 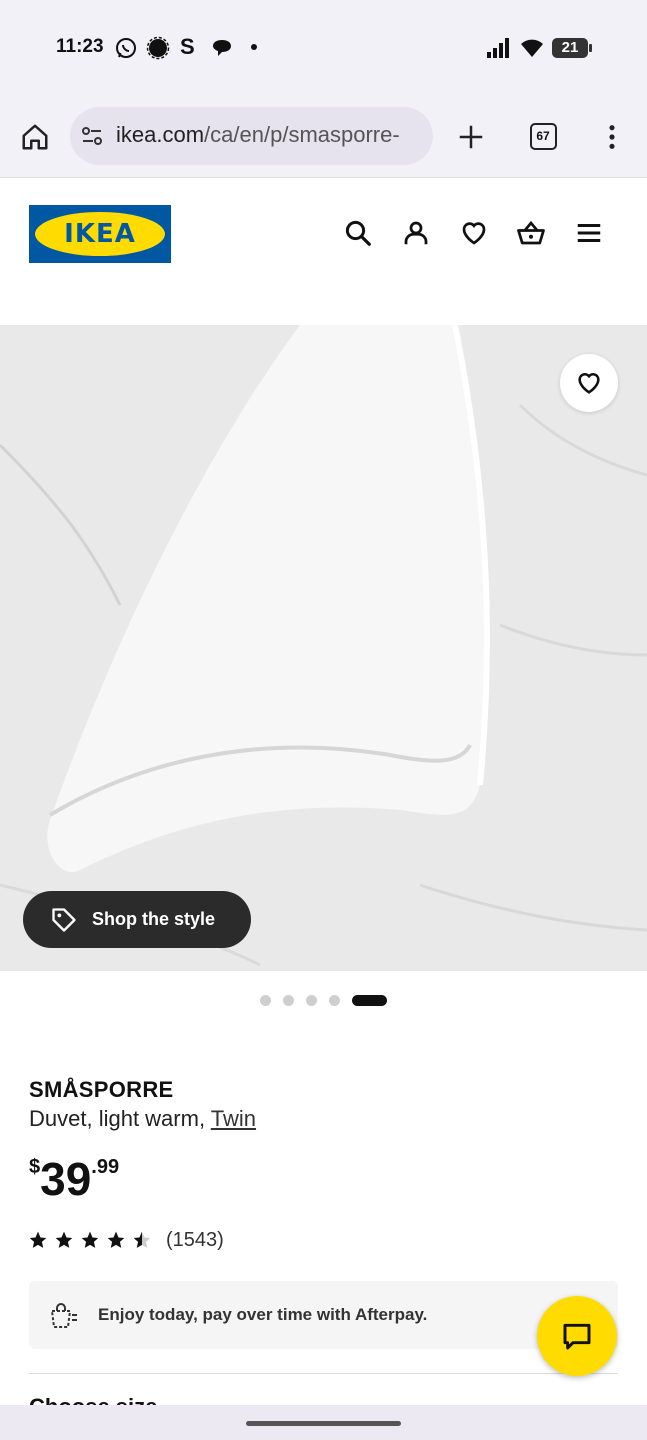 I want to click on s-app-icon: S, so click(x=187, y=46).